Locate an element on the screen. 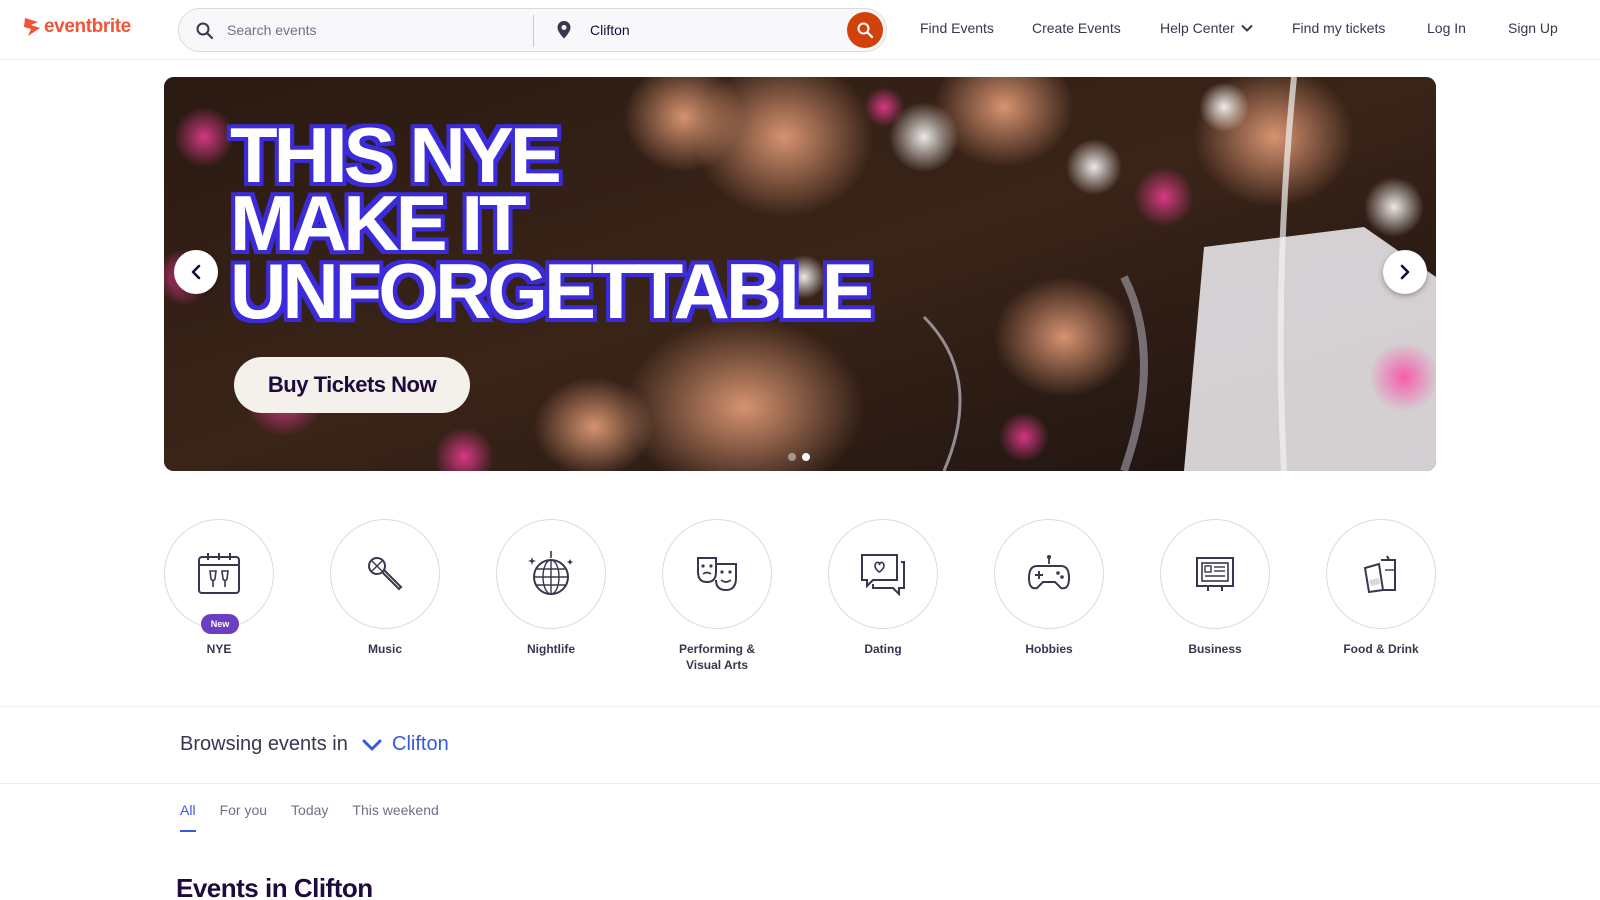 The image size is (1600, 900). microphone-icon is located at coordinates (385, 574).